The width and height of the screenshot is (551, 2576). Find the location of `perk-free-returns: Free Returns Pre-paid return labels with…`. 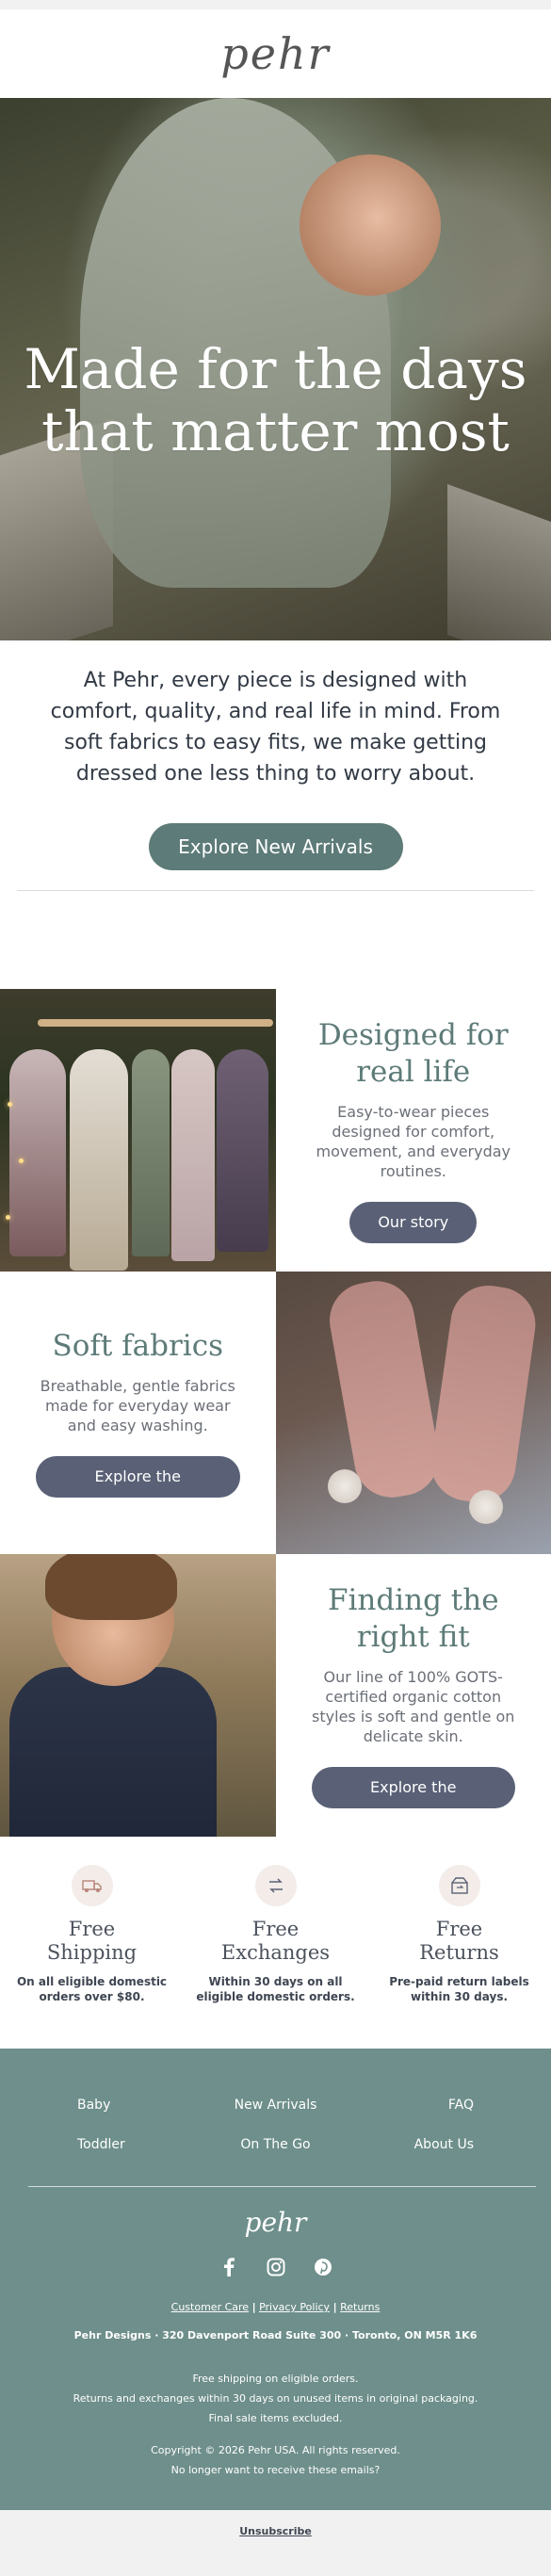

perk-free-returns: Free Returns Pre-paid return labels with… is located at coordinates (460, 1957).